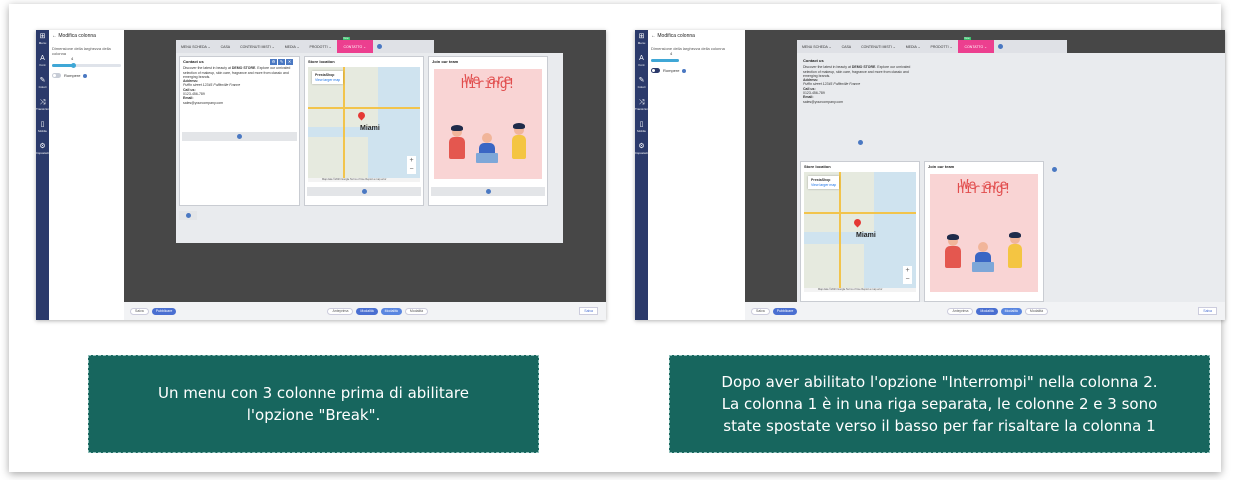 The width and height of the screenshot is (1233, 480). I want to click on tool-label: Colori, so click(641, 87).